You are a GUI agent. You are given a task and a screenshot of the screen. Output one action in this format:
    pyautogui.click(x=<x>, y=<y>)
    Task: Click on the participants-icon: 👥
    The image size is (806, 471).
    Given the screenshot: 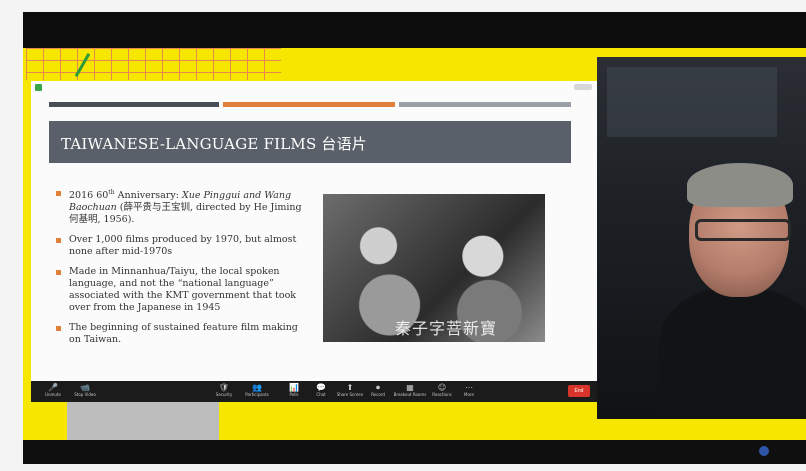 What is the action you would take?
    pyautogui.click(x=257, y=387)
    